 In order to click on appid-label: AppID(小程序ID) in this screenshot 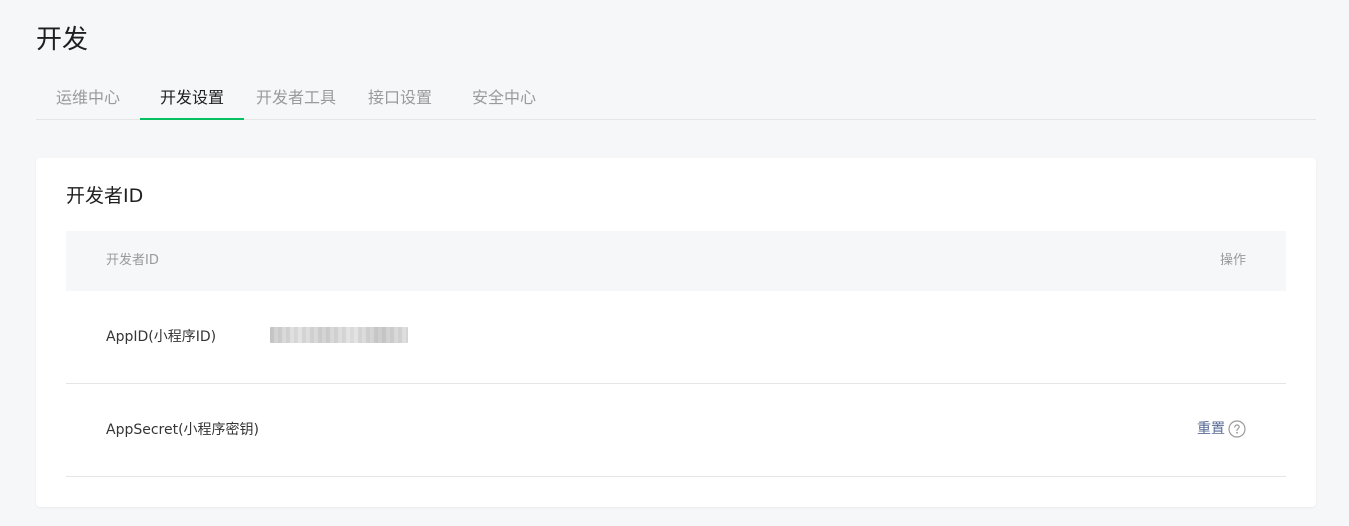, I will do `click(161, 337)`.